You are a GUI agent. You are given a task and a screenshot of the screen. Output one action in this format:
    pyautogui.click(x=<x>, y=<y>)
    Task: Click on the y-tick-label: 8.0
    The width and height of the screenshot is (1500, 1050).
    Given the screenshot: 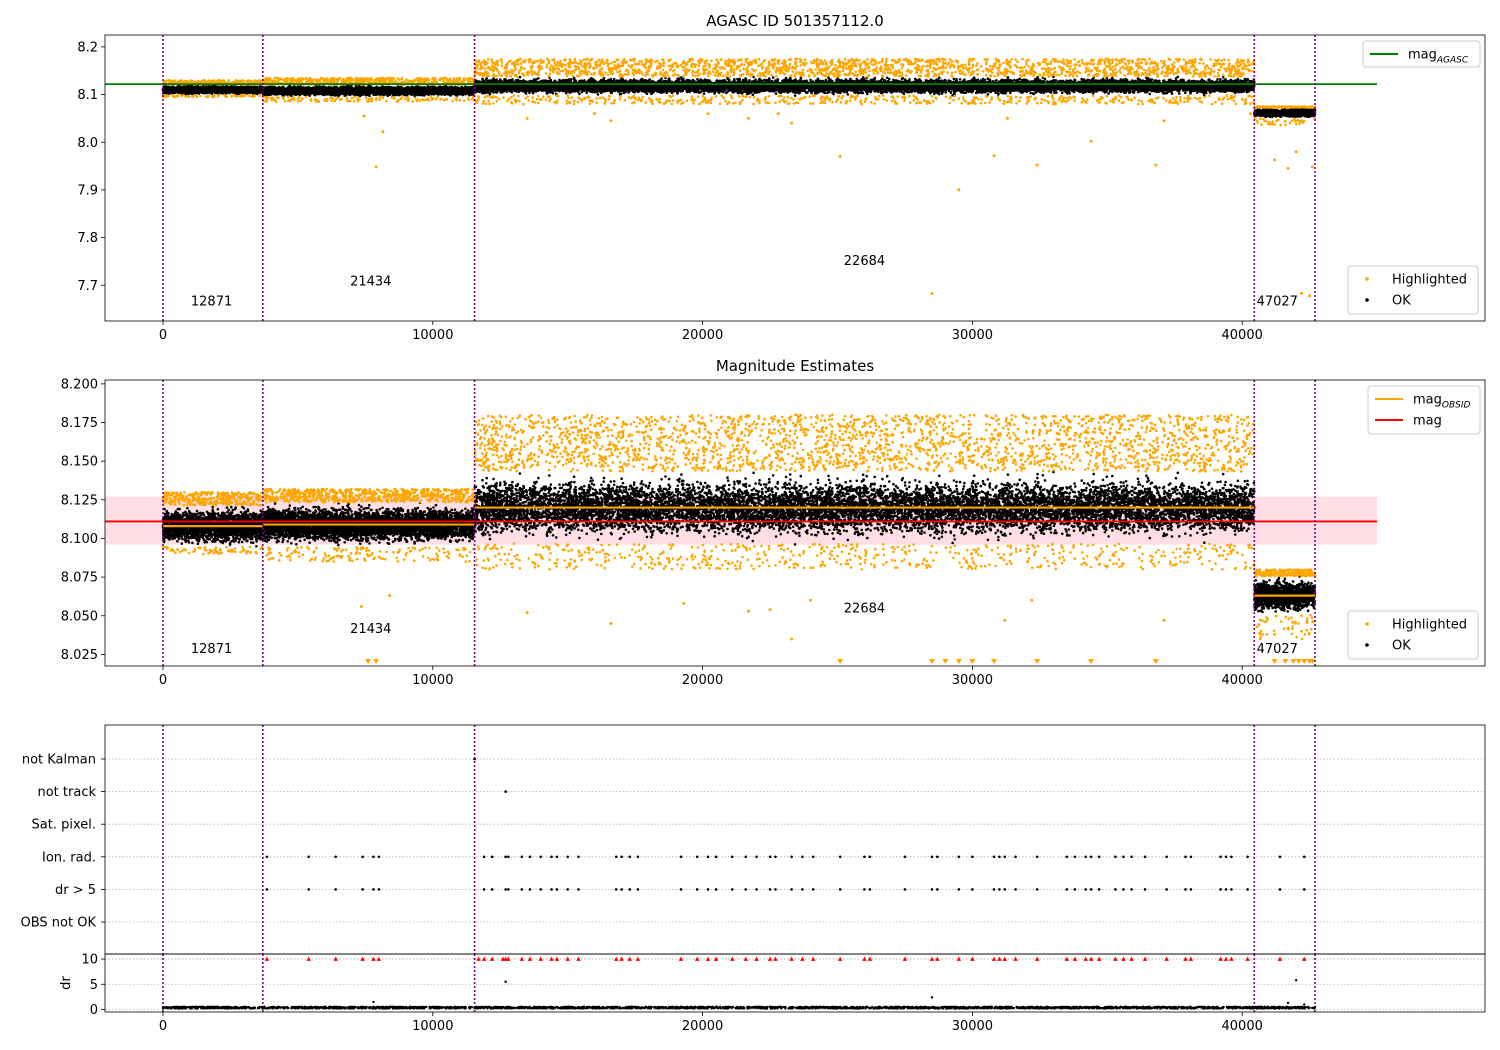 What is the action you would take?
    pyautogui.click(x=87, y=143)
    